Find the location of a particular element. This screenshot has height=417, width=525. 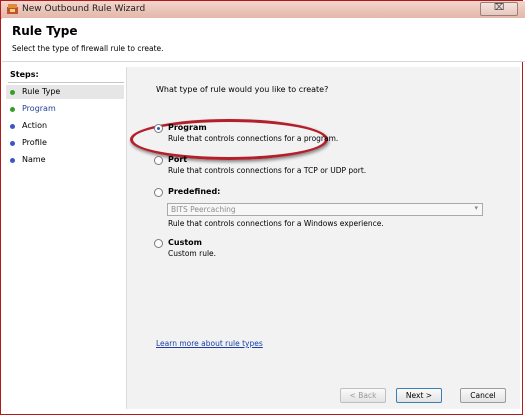

step-label: Name is located at coordinates (34, 159).